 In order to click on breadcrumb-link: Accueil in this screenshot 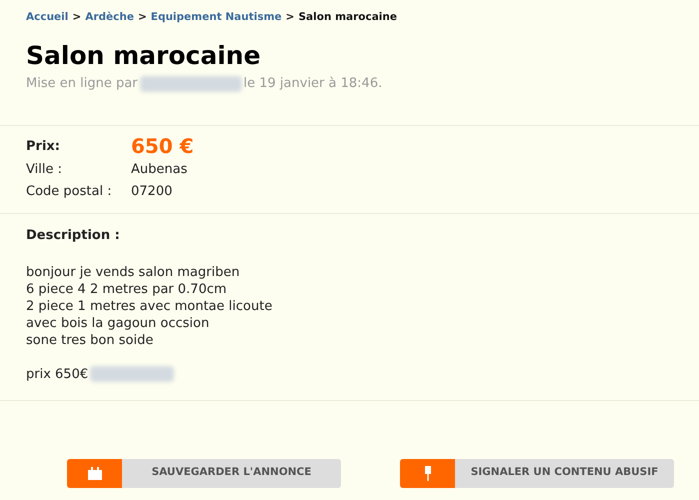, I will do `click(47, 18)`.